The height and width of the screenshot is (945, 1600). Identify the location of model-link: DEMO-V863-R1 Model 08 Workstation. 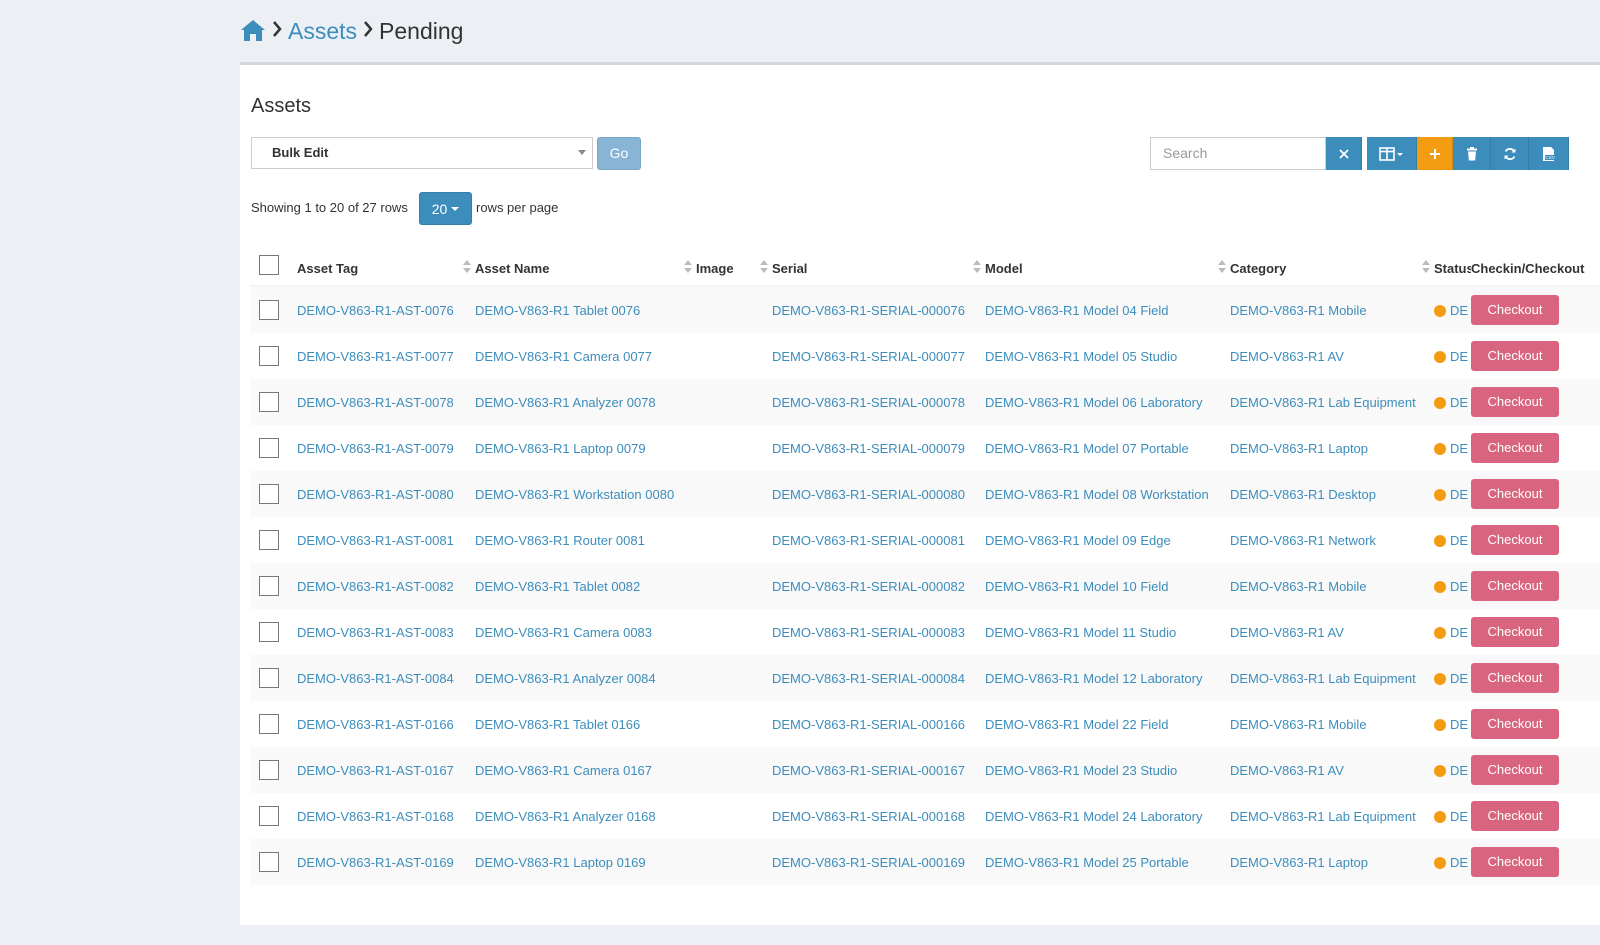
(1107, 494).